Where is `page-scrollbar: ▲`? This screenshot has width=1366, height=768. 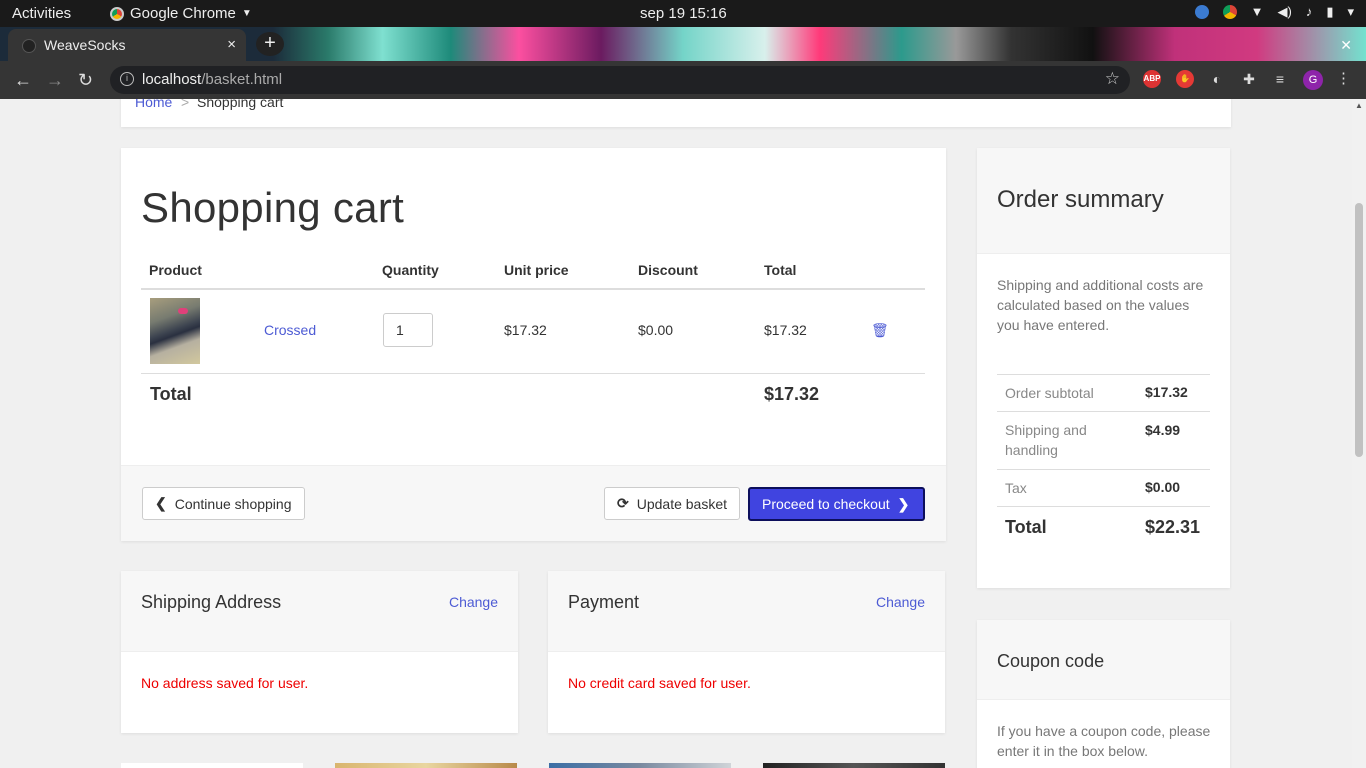
page-scrollbar: ▲ is located at coordinates (1359, 433).